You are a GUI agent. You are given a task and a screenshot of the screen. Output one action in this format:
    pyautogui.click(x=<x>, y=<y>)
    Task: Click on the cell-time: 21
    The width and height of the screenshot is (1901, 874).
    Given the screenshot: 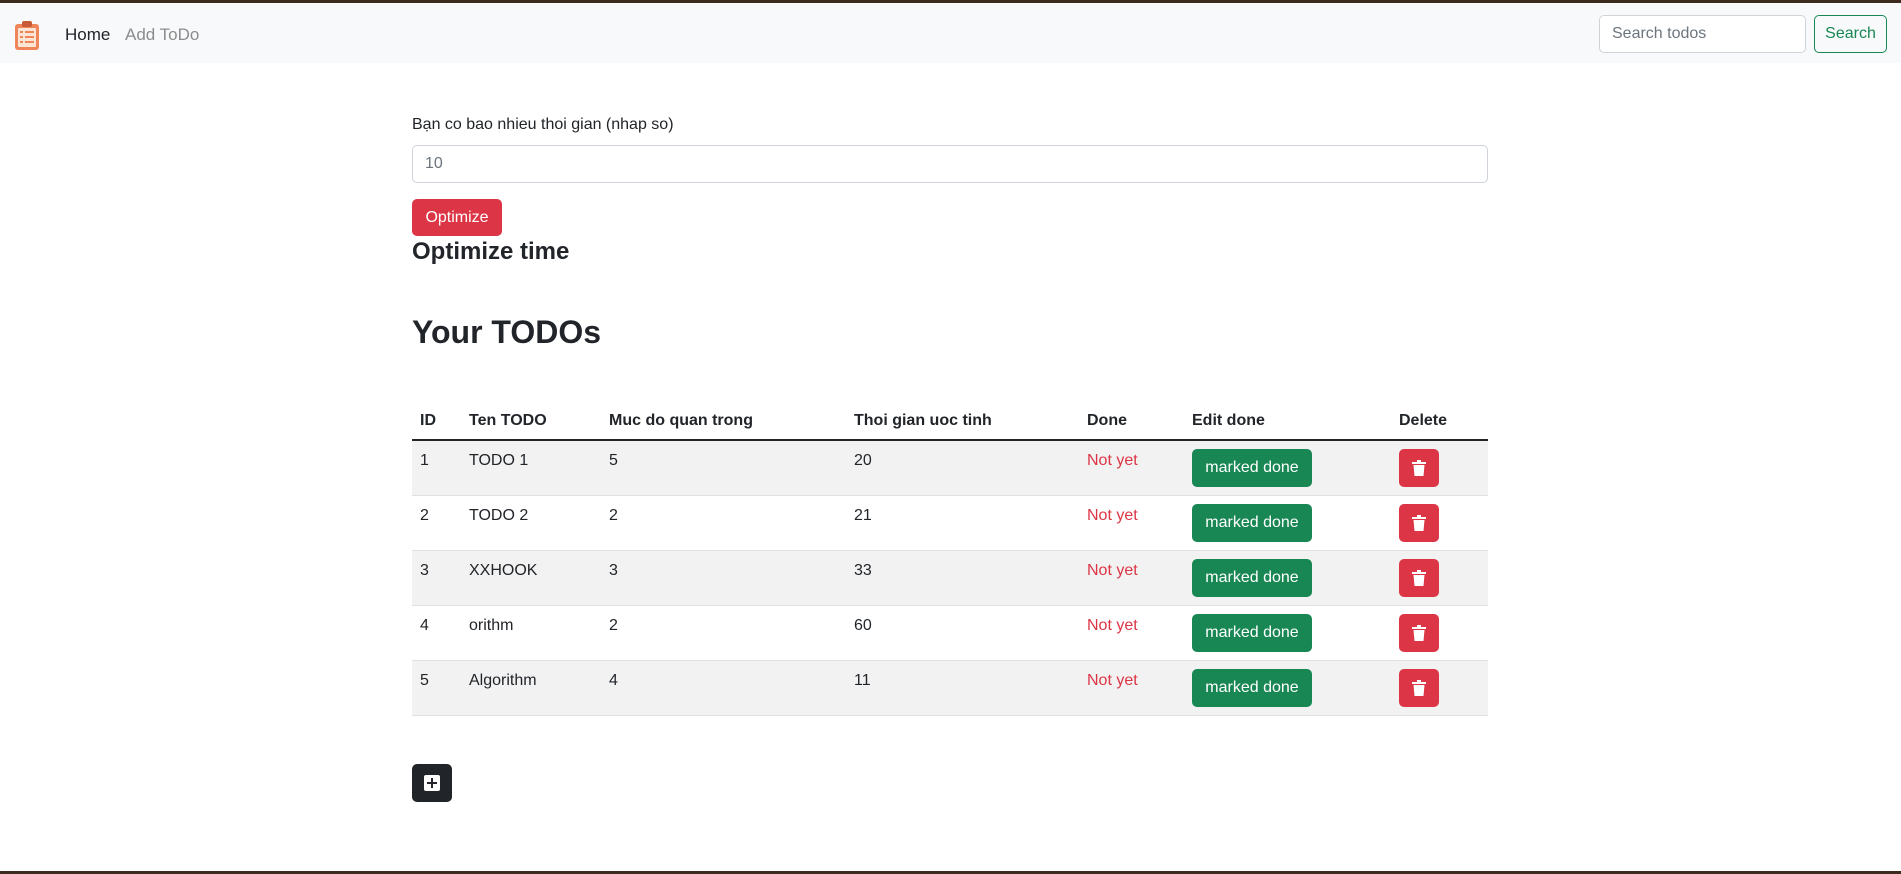 What is the action you would take?
    pyautogui.click(x=962, y=523)
    